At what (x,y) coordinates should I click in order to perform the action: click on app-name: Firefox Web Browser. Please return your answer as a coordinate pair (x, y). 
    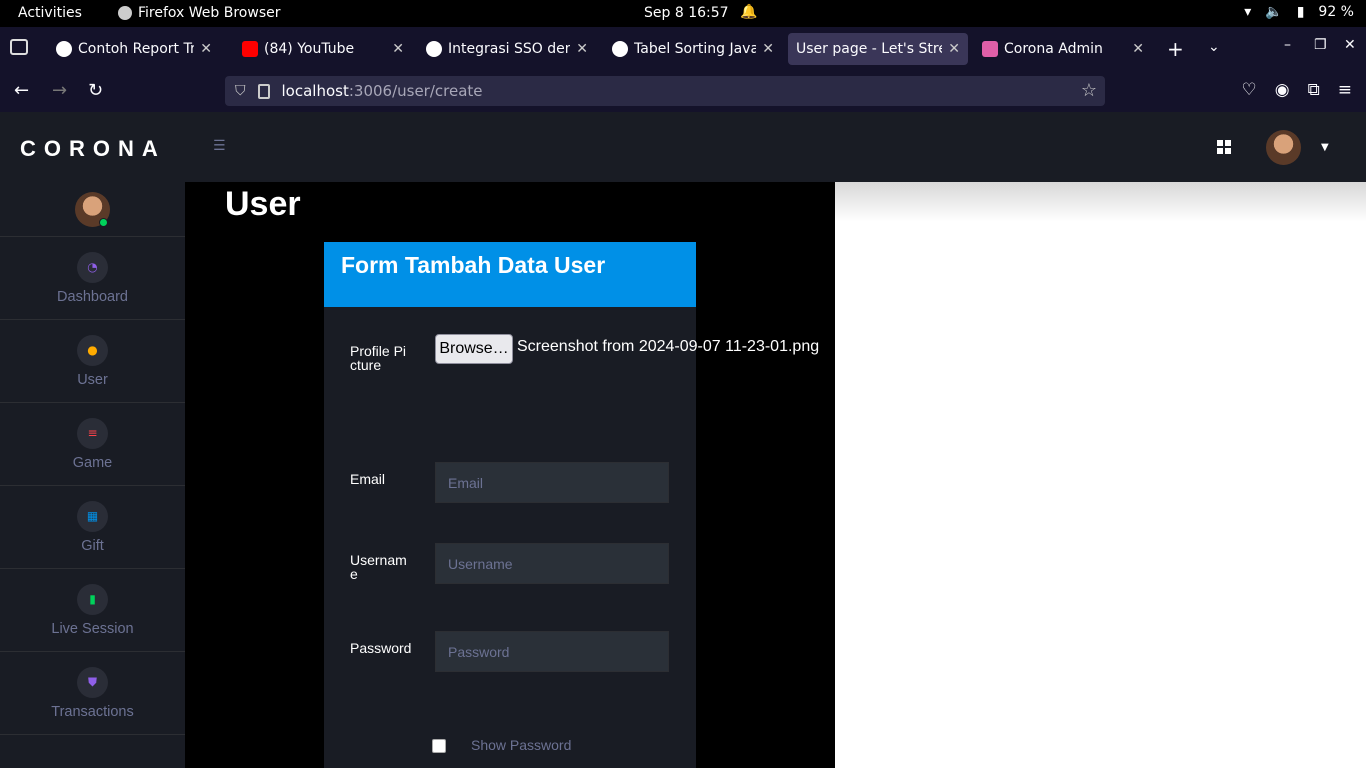
    Looking at the image, I should click on (209, 13).